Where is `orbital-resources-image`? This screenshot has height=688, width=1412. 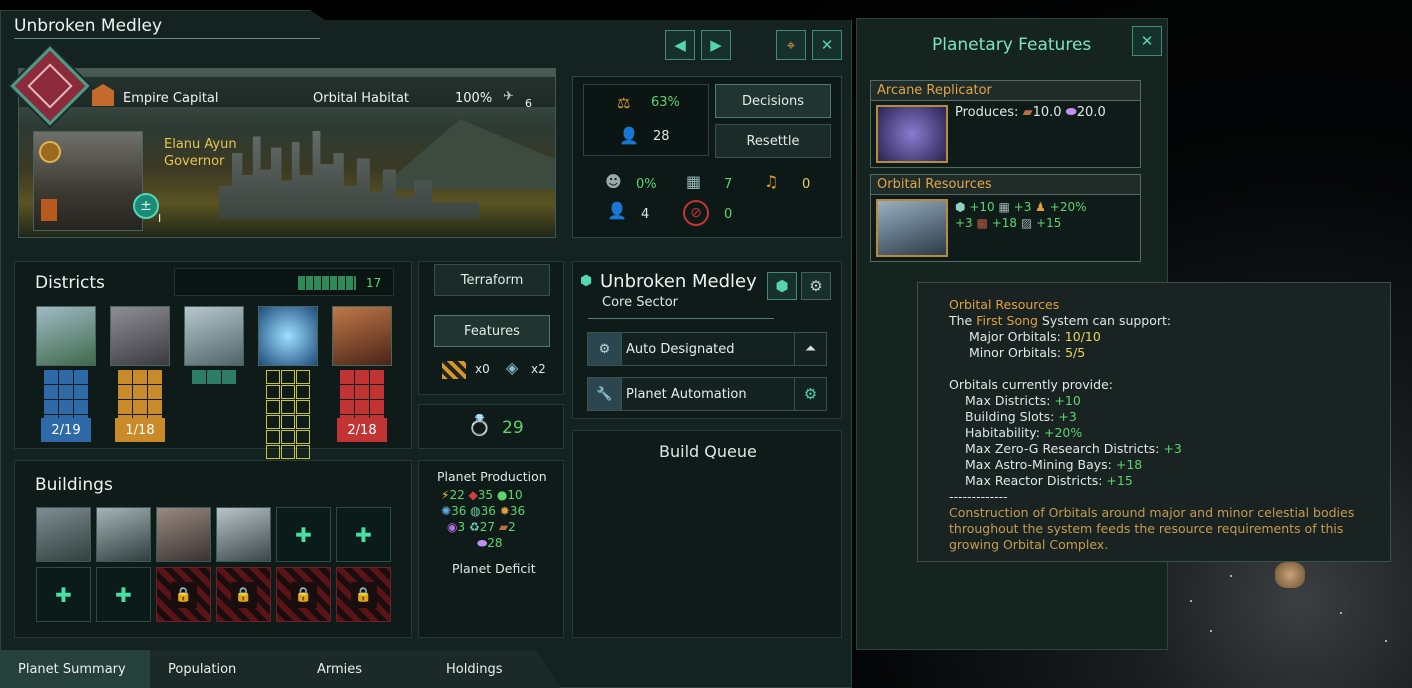
orbital-resources-image is located at coordinates (912, 228).